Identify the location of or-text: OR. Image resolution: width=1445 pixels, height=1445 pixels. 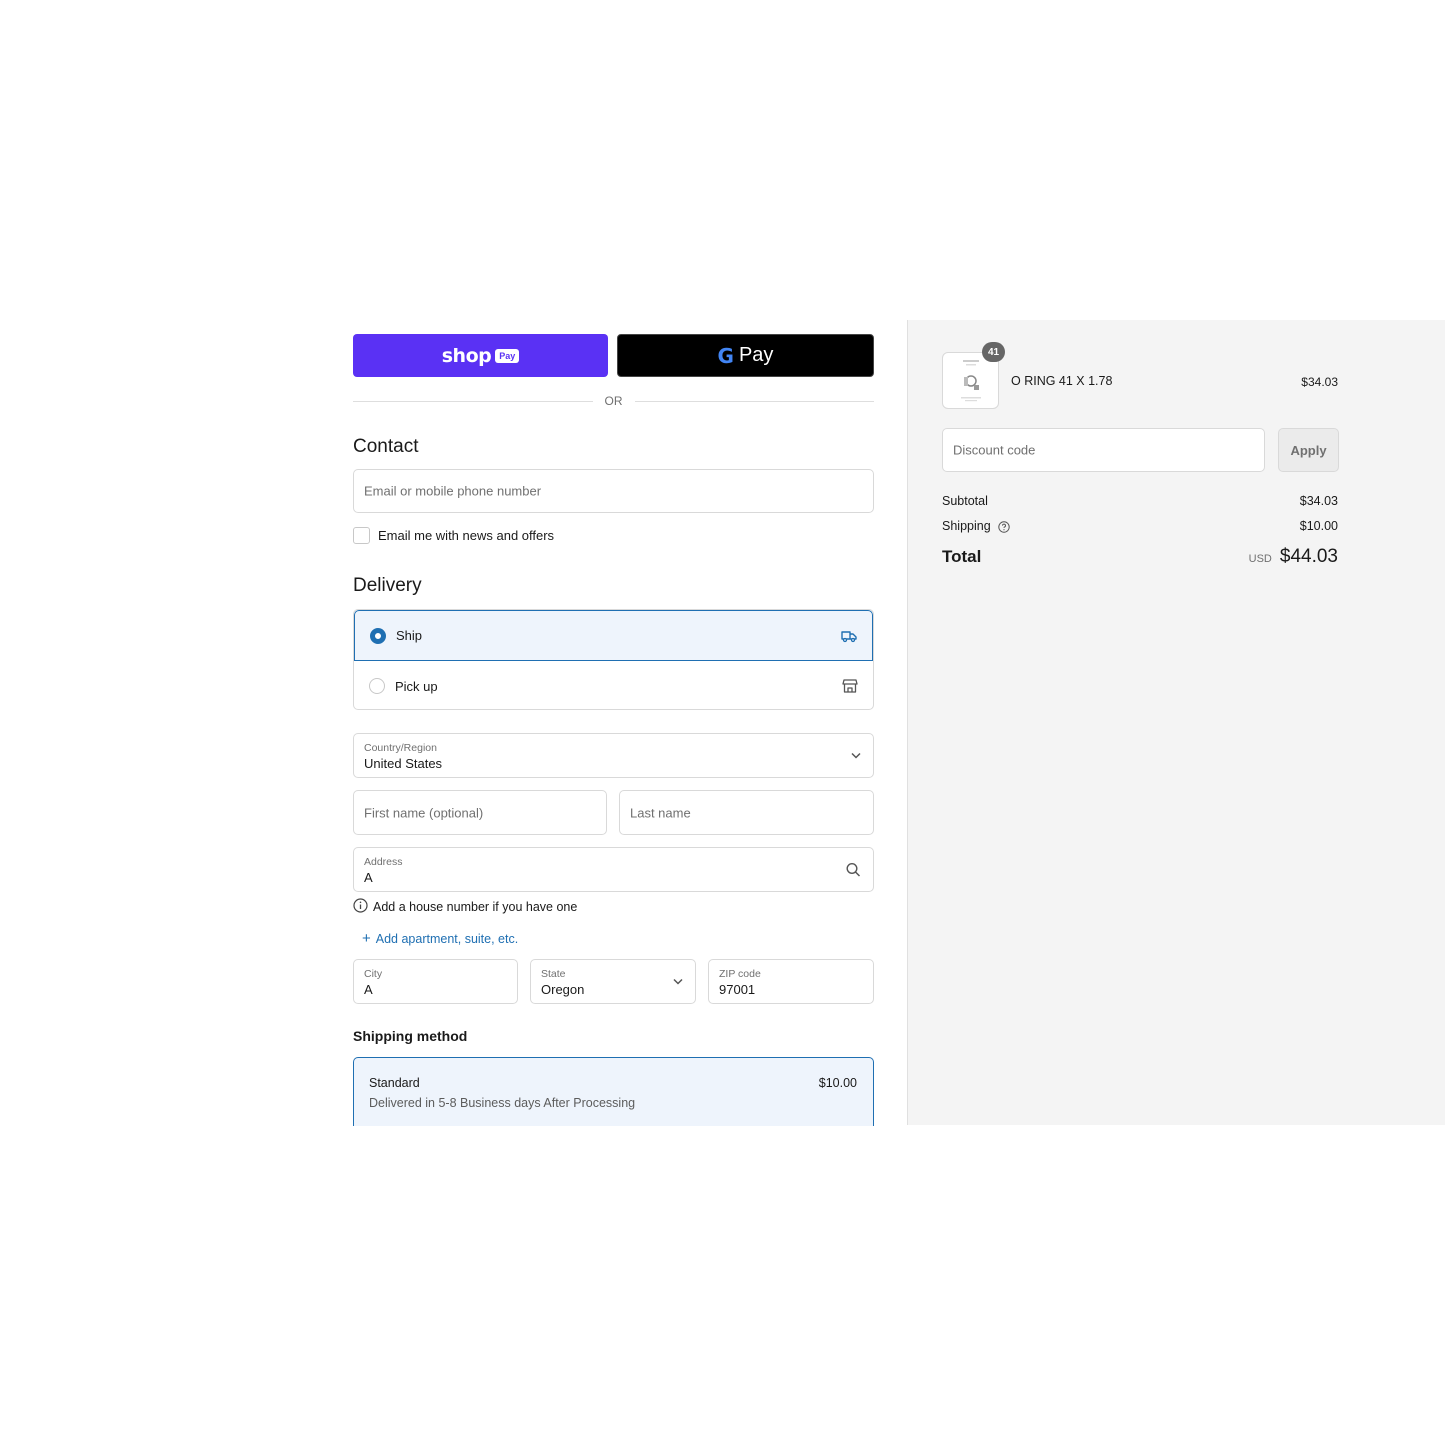
(613, 401).